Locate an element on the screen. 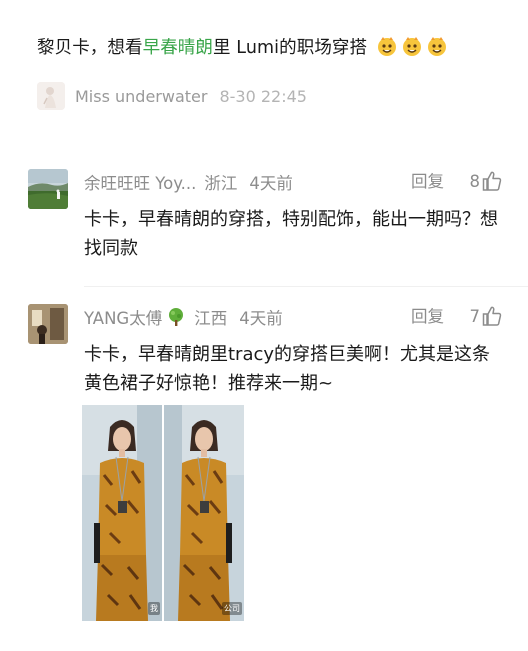  comment-text: 卡卡，早春晴朗的穿搭，特别配饰，能出一期吗？想找同款 is located at coordinates (291, 234).